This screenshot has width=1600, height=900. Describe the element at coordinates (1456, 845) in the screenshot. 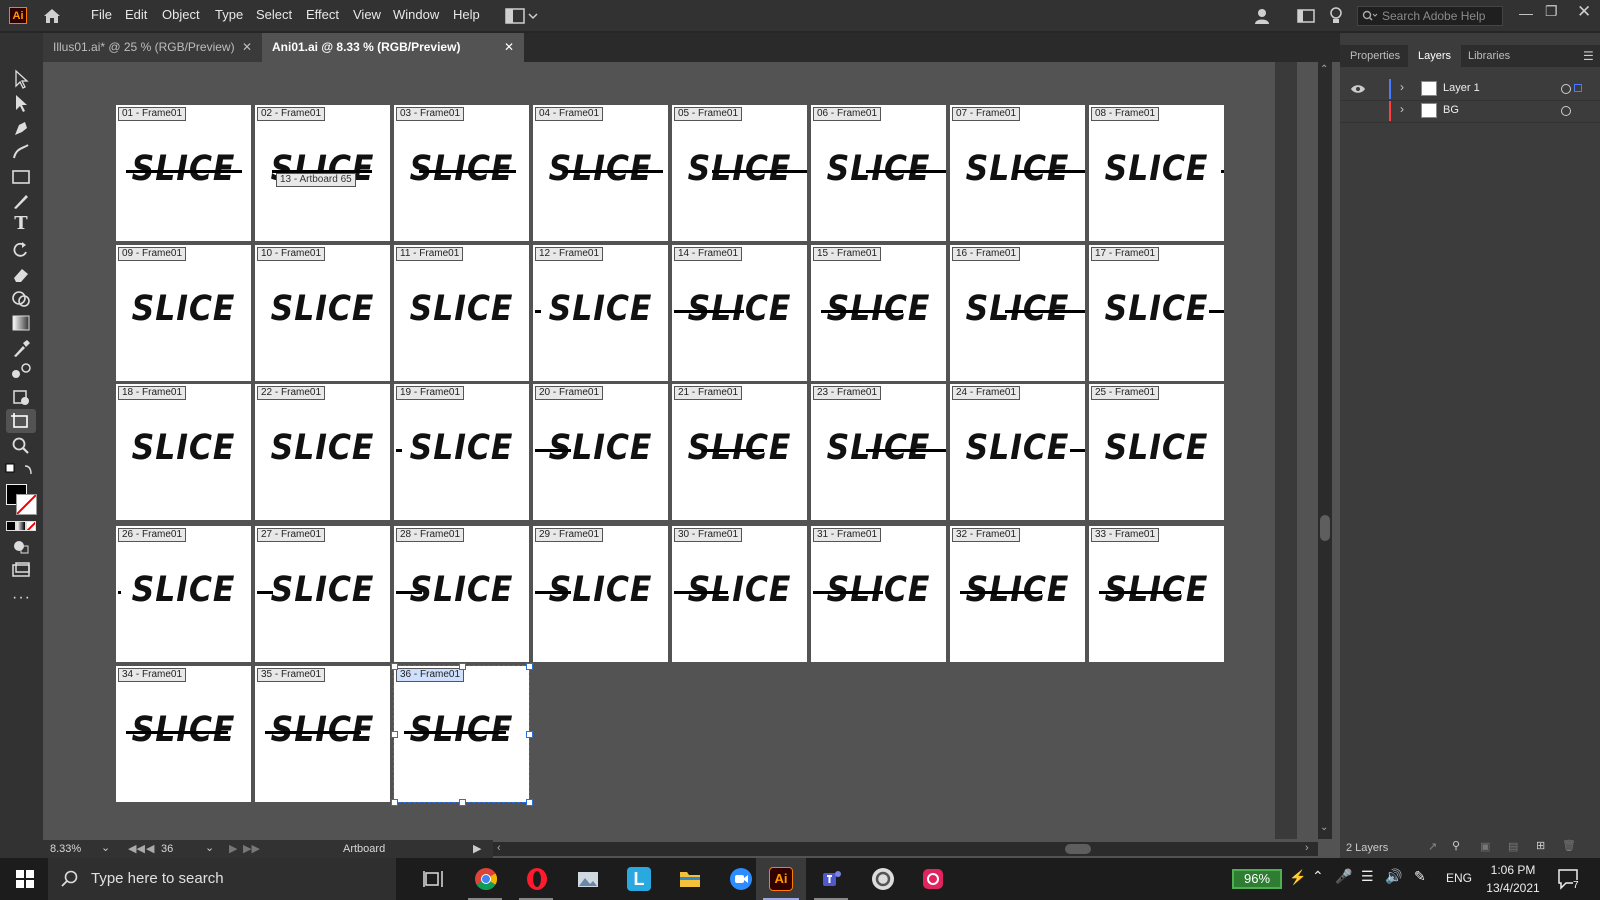

I see `locate-object-icon: ⚲` at that location.